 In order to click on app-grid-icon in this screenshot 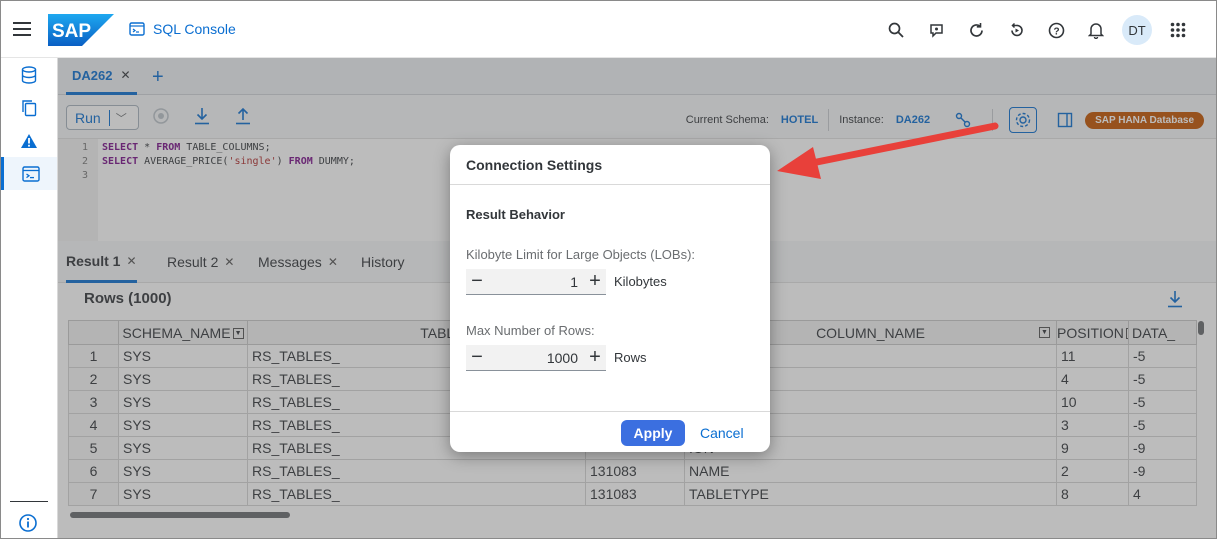, I will do `click(1178, 30)`.